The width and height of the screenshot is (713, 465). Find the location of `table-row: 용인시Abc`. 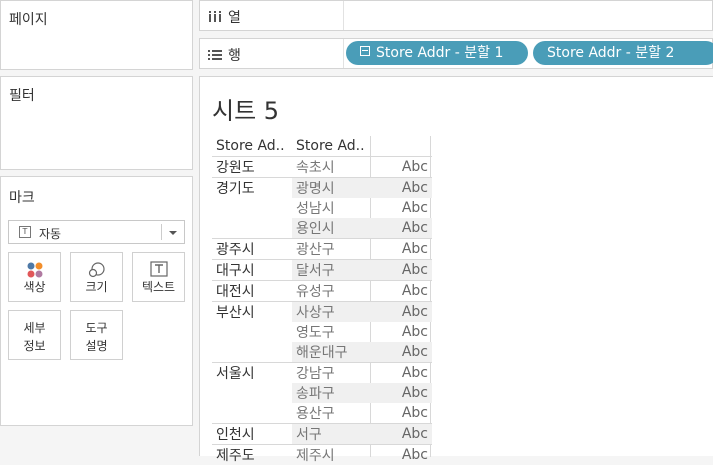

table-row: 용인시Abc is located at coordinates (322, 228).